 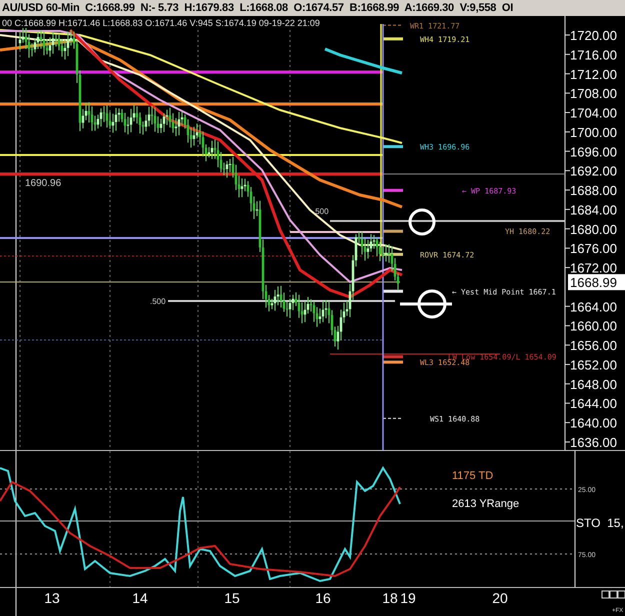 I want to click on axis-label: 1656.00, so click(x=593, y=345).